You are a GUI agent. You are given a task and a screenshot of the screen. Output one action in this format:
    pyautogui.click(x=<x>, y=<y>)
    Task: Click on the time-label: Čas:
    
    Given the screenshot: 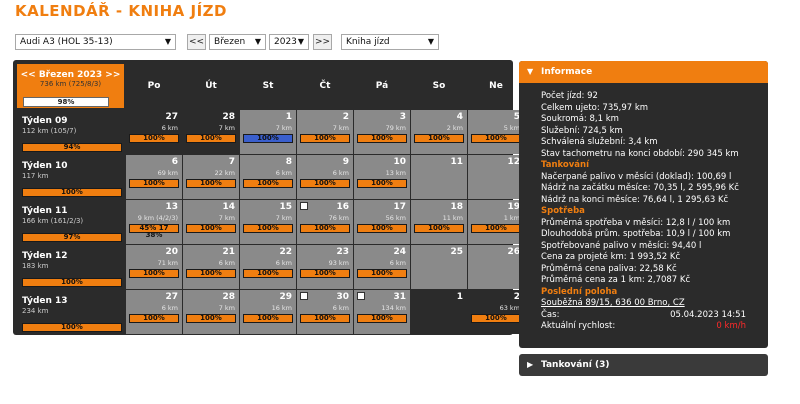 What is the action you would take?
    pyautogui.click(x=550, y=314)
    